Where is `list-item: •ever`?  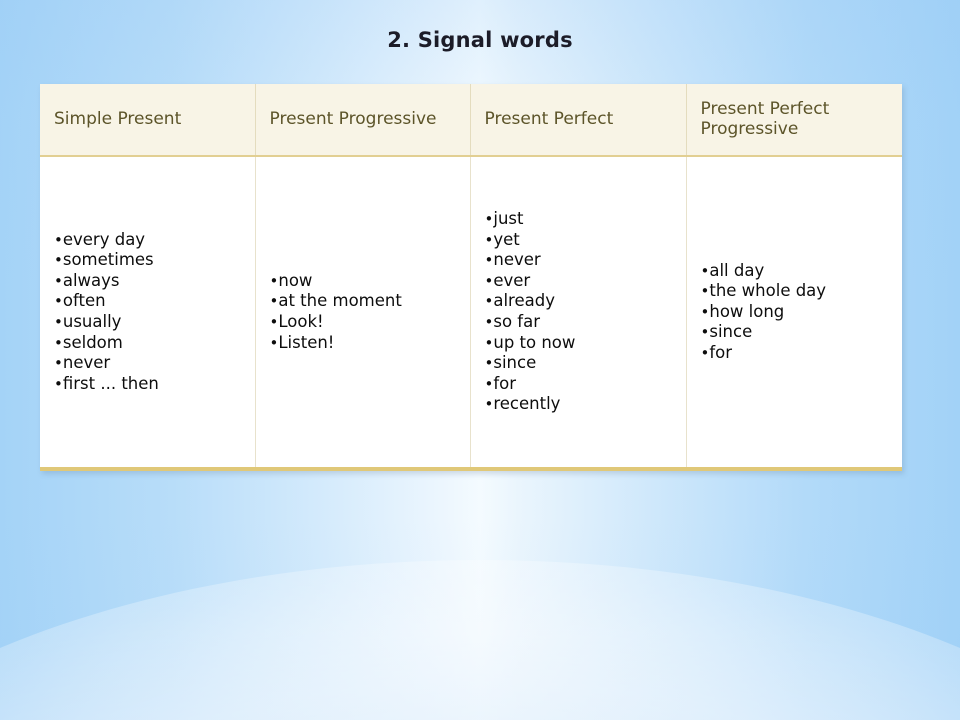
list-item: •ever is located at coordinates (585, 281).